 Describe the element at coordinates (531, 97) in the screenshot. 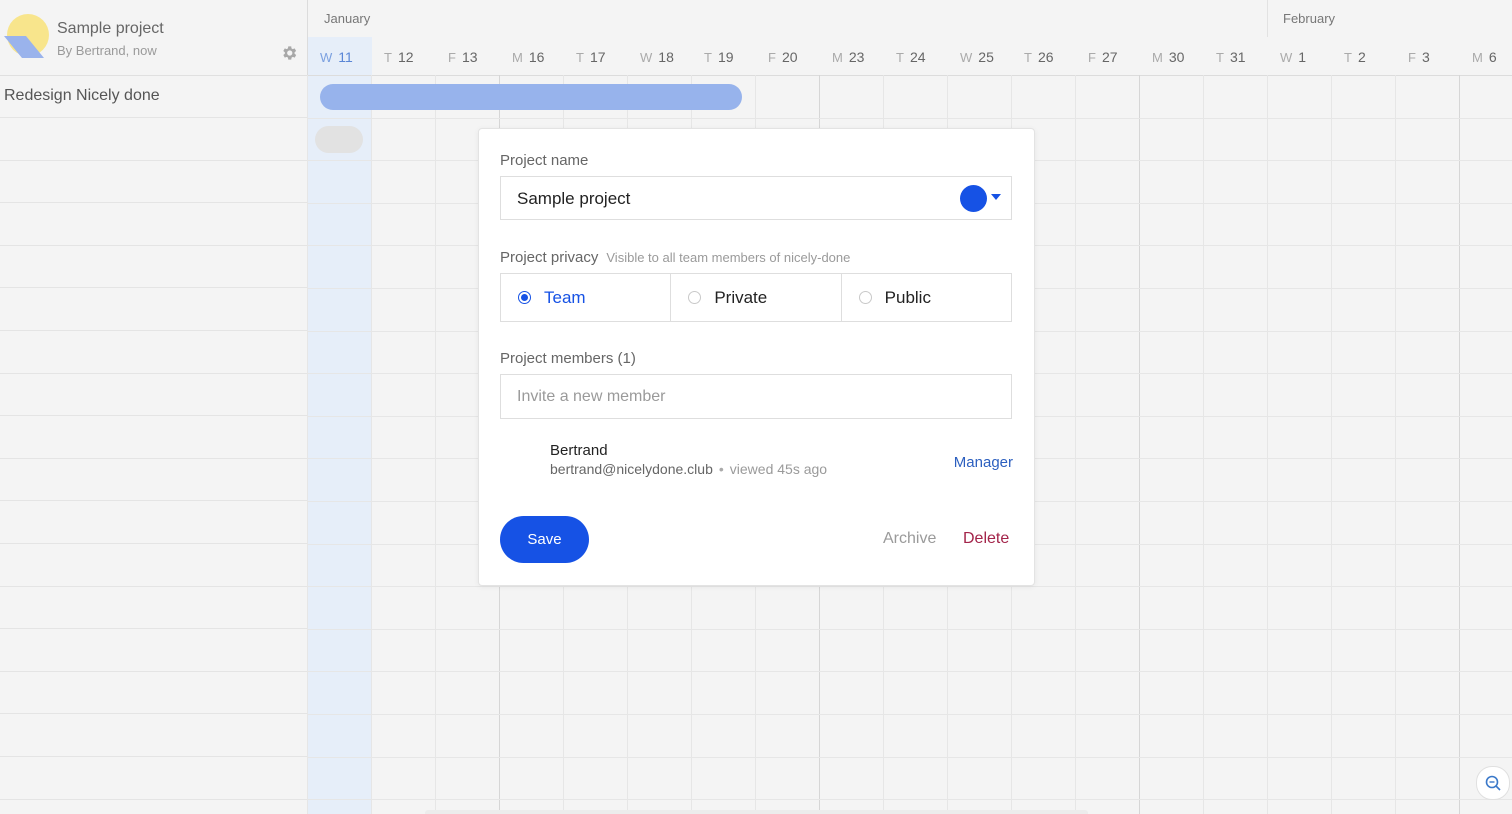

I see `task-bar` at that location.